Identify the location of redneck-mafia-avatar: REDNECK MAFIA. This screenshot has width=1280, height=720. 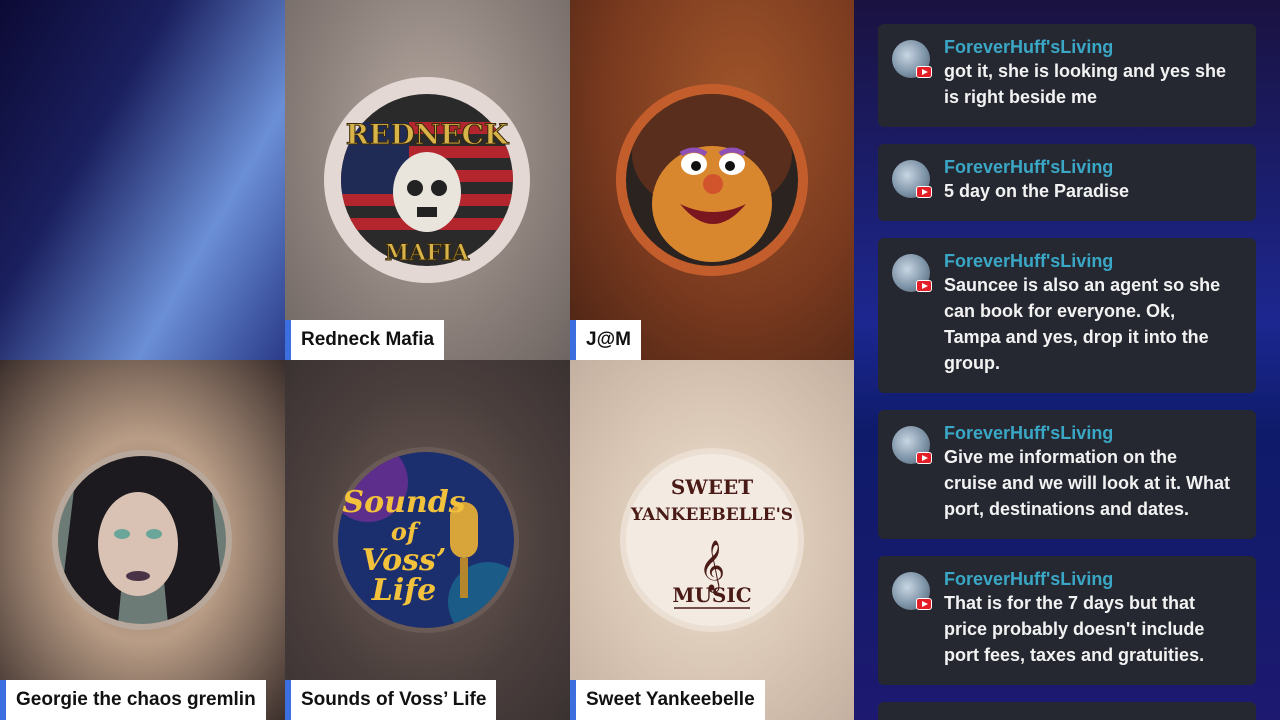
(427, 180).